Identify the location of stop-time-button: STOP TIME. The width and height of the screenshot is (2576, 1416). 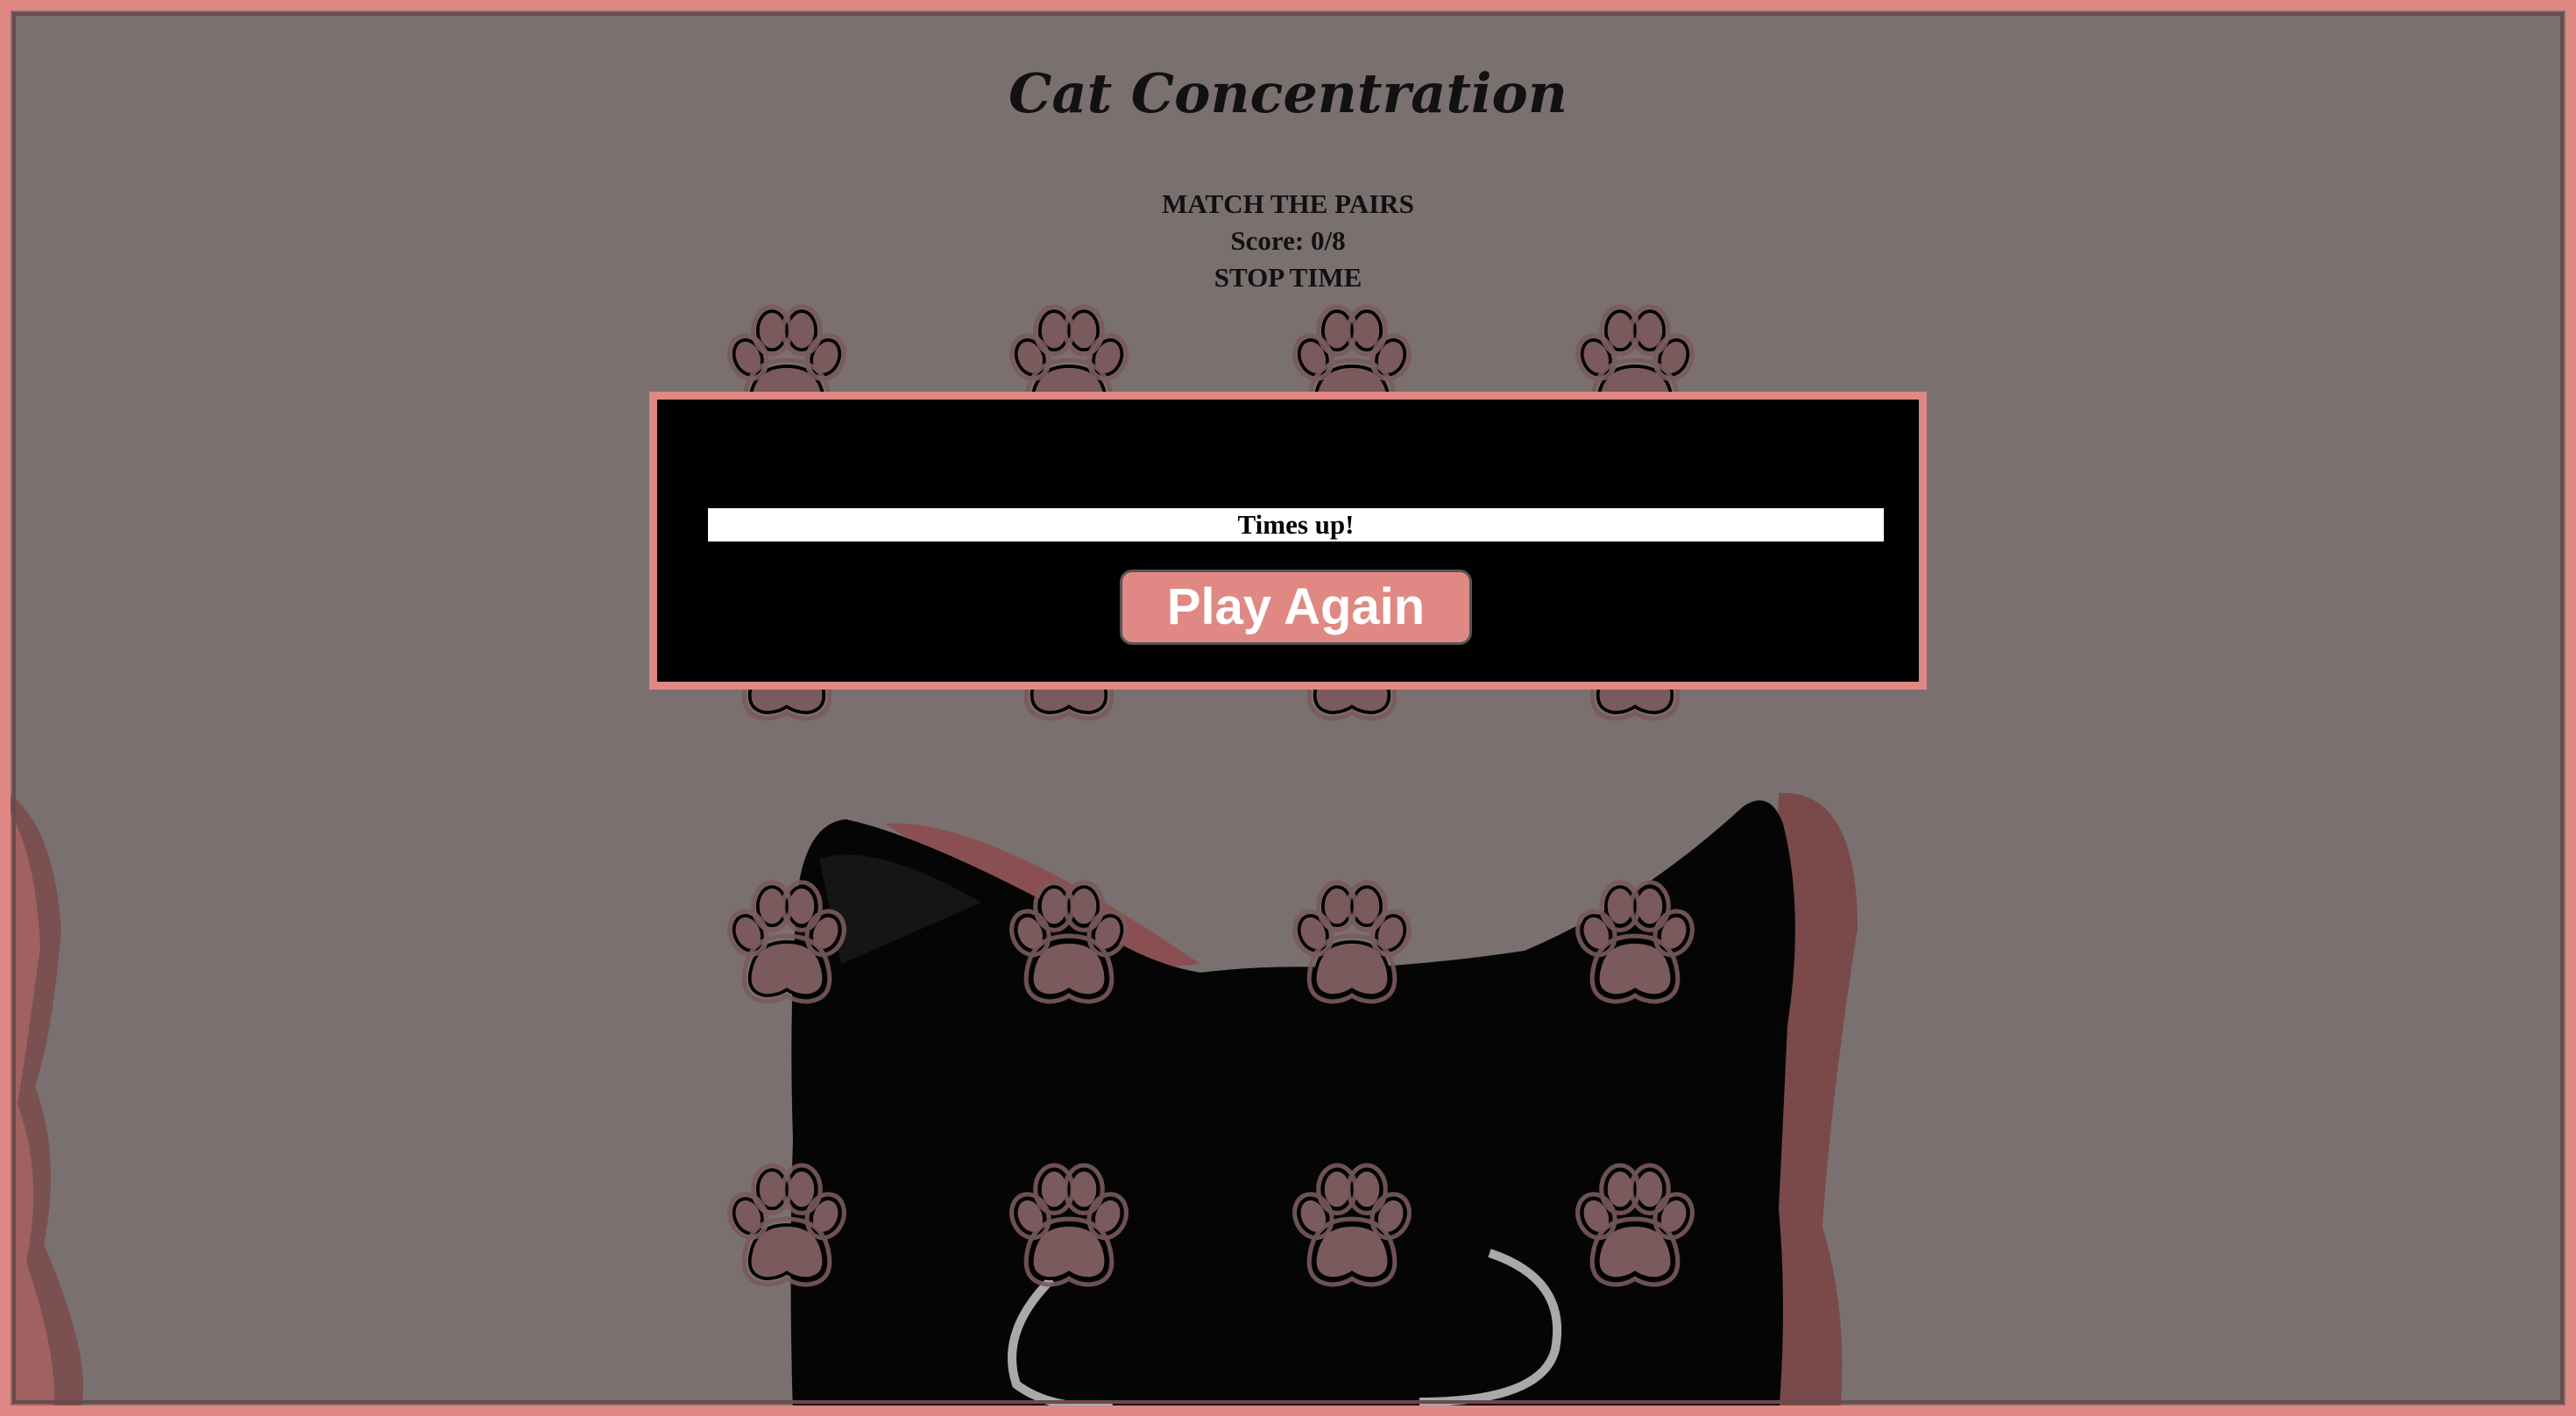
(1288, 277).